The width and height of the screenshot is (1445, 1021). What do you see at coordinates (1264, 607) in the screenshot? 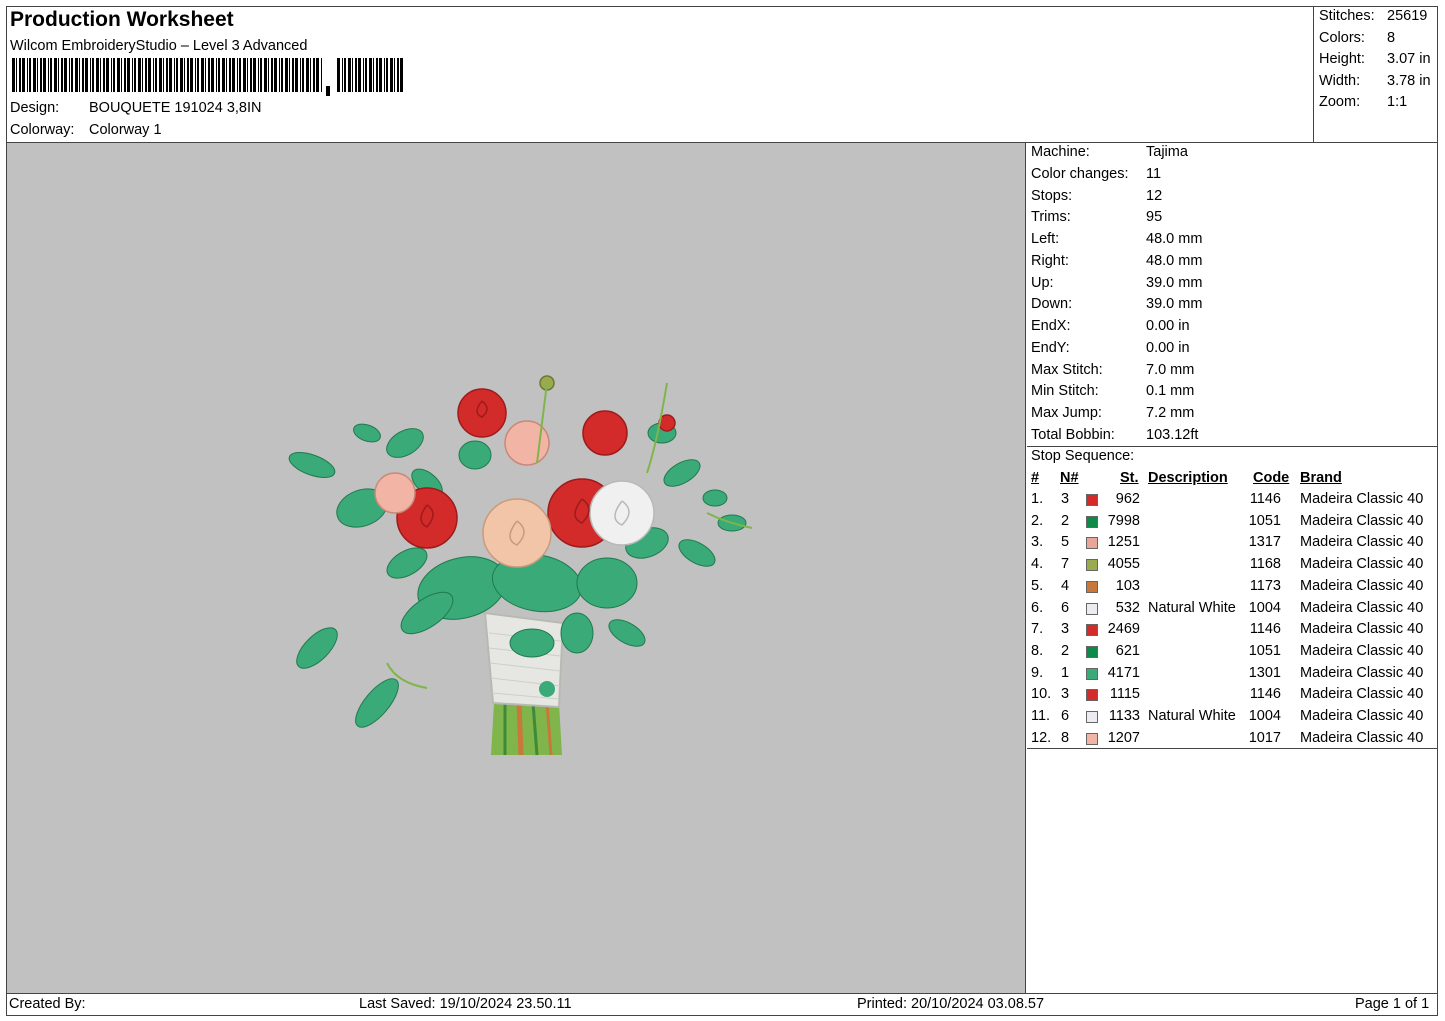
I see `row-code: 1004` at bounding box center [1264, 607].